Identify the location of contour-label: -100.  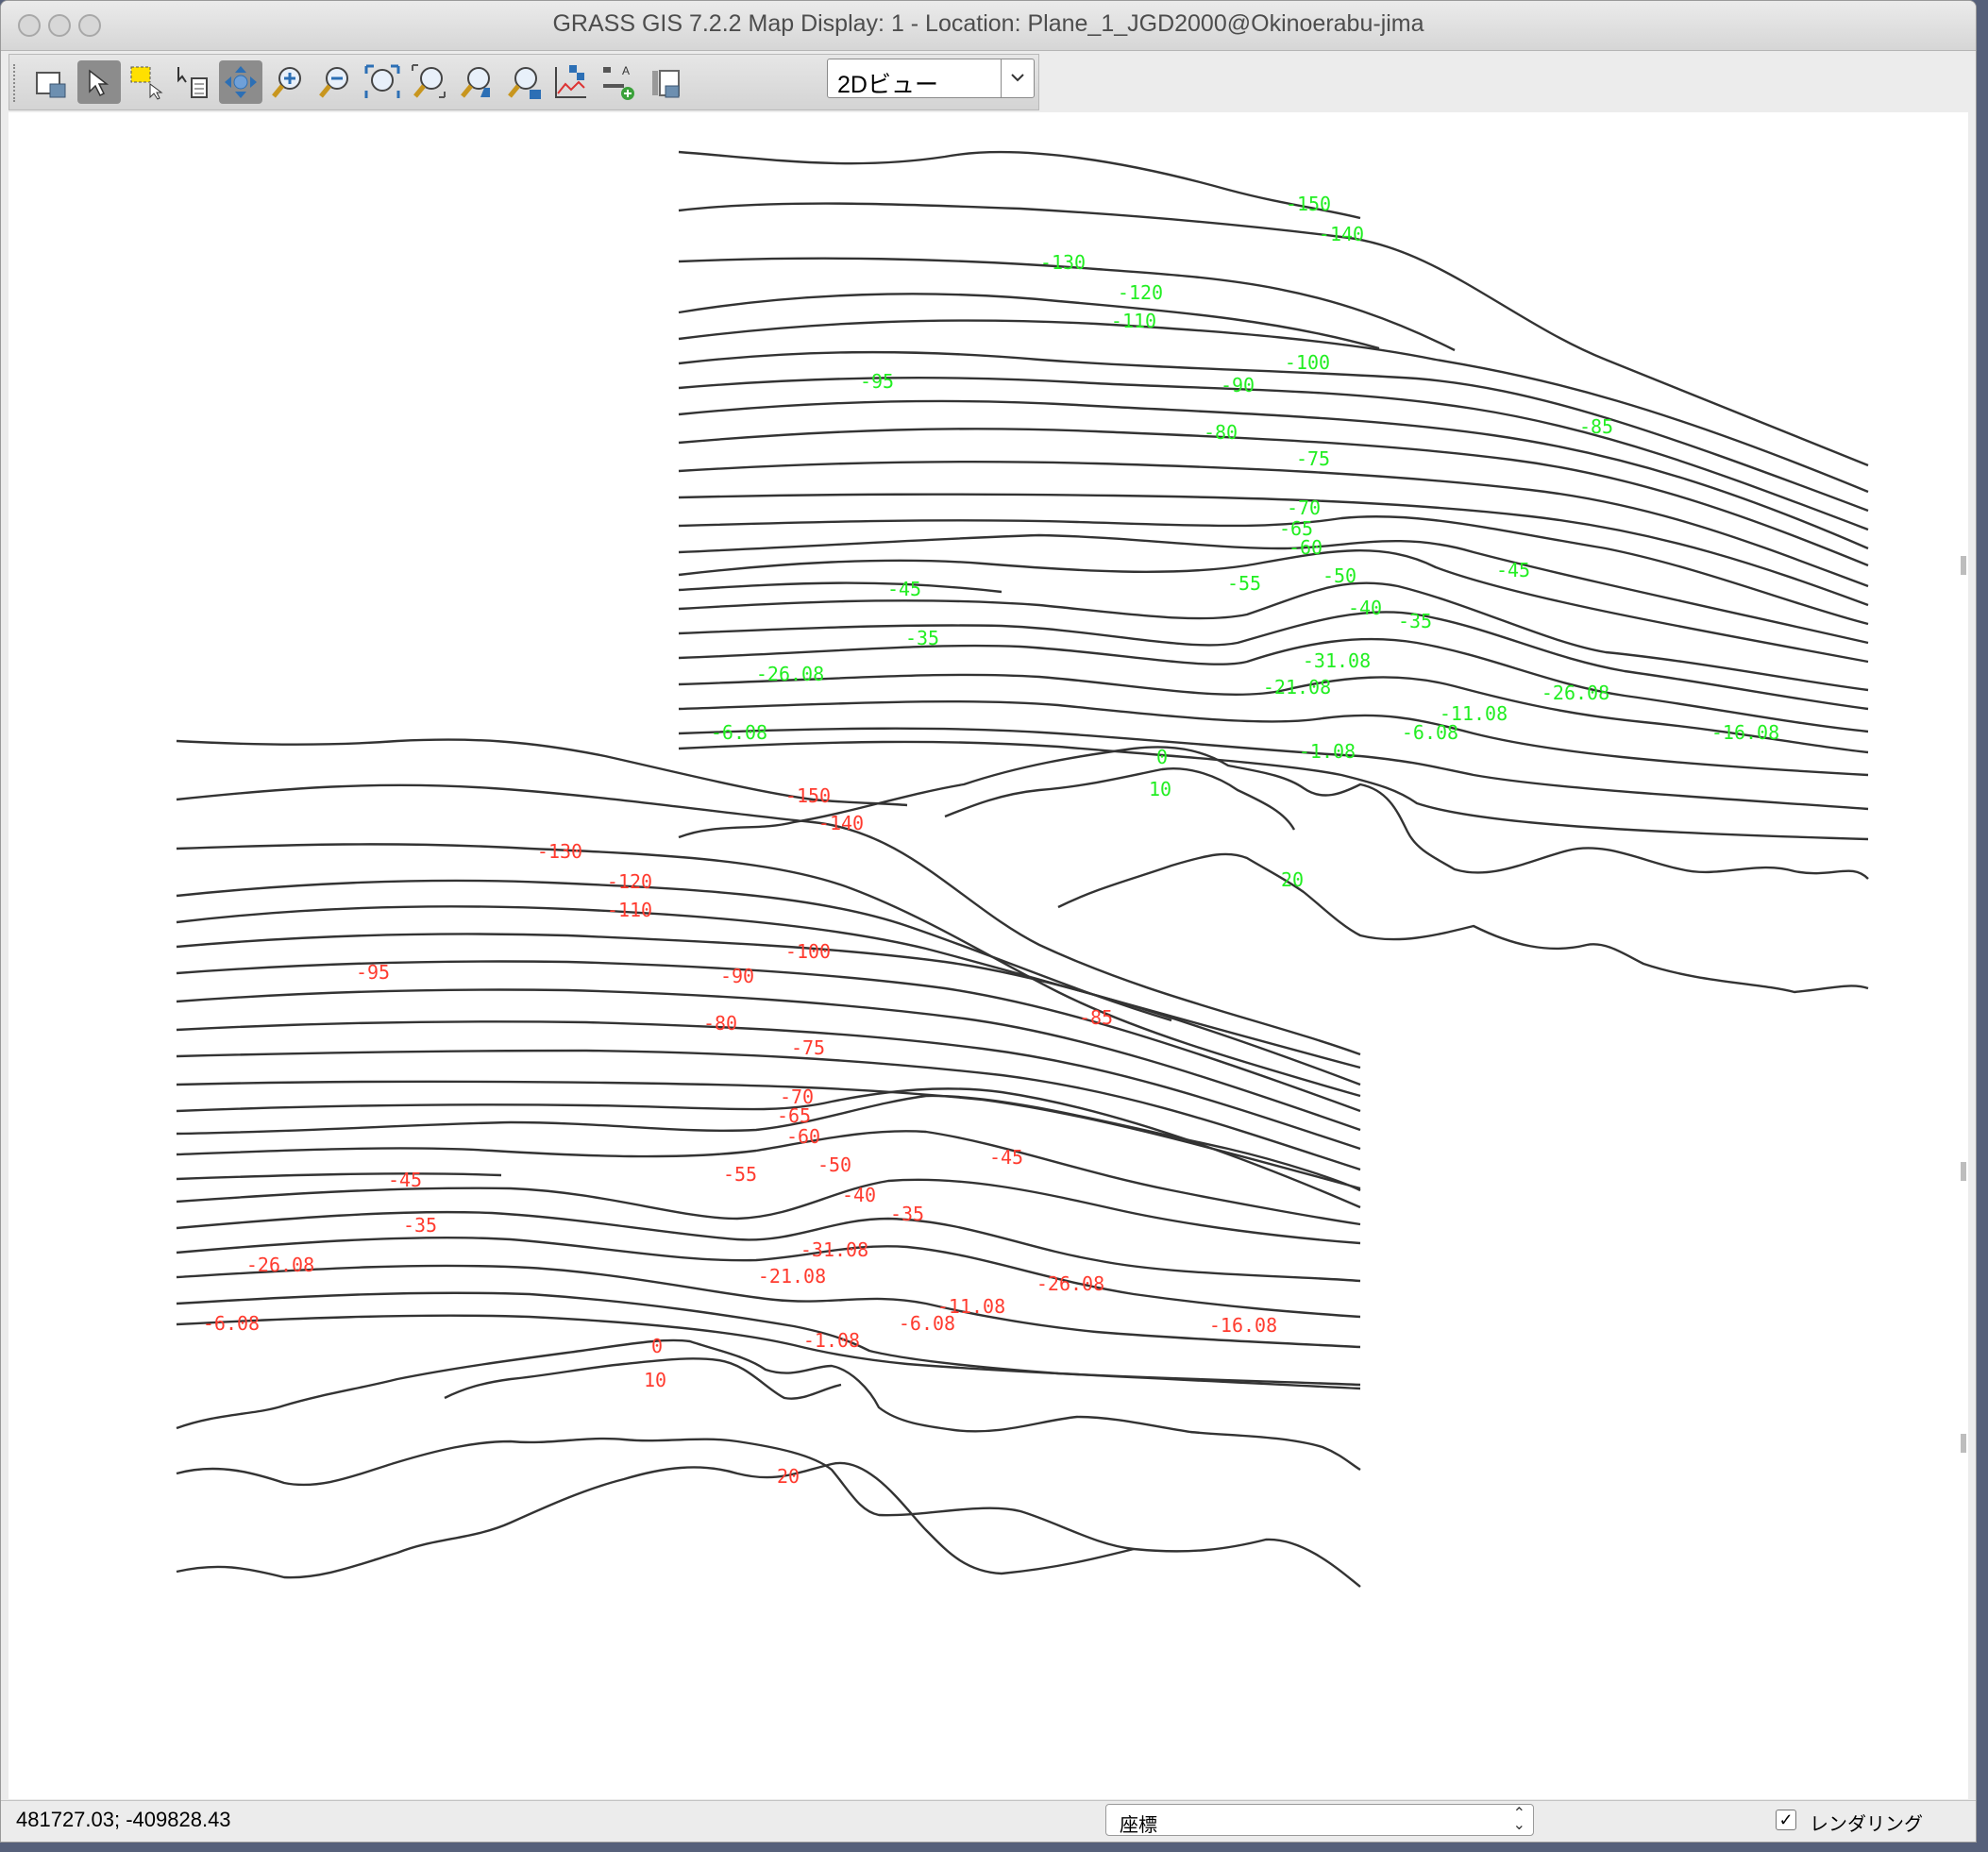
(808, 951).